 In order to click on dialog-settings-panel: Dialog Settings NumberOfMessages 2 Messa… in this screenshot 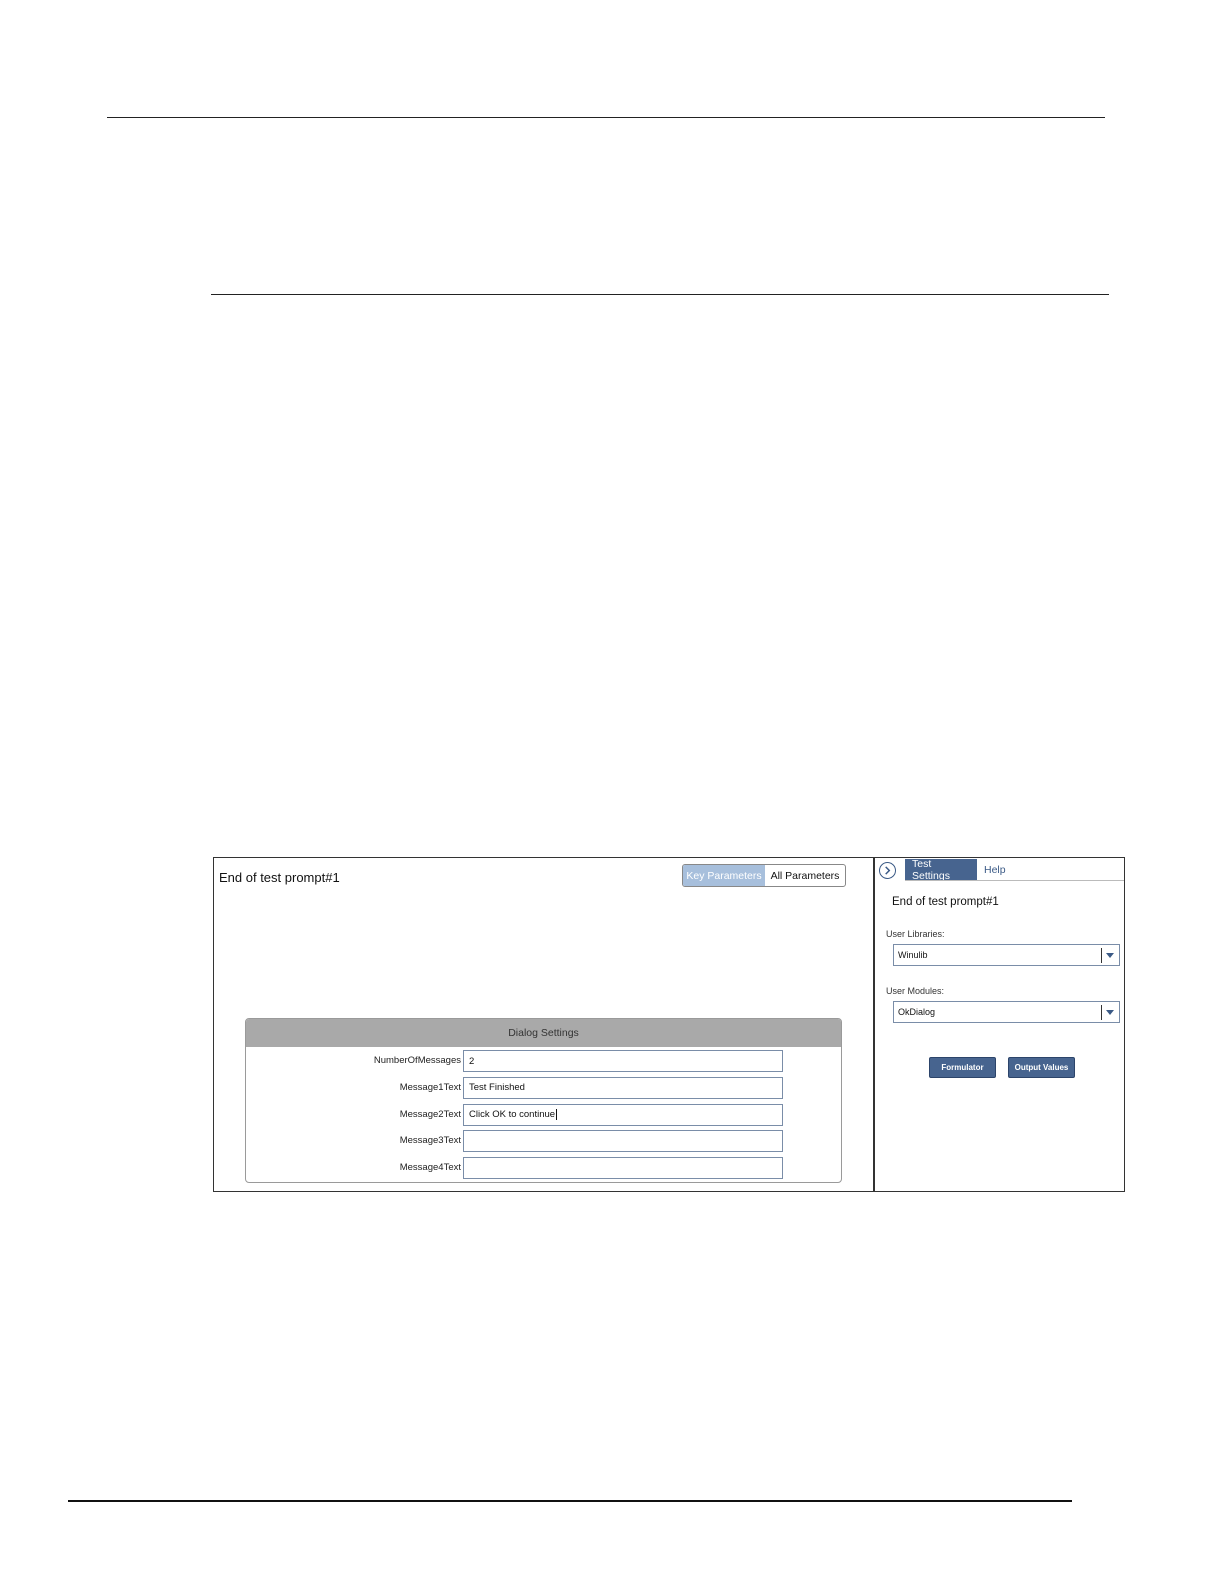, I will do `click(543, 1100)`.